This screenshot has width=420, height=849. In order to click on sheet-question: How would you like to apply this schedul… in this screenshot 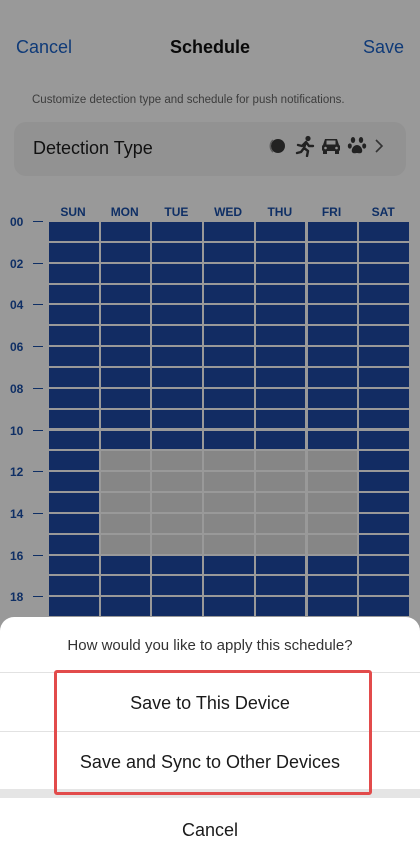, I will do `click(210, 645)`.